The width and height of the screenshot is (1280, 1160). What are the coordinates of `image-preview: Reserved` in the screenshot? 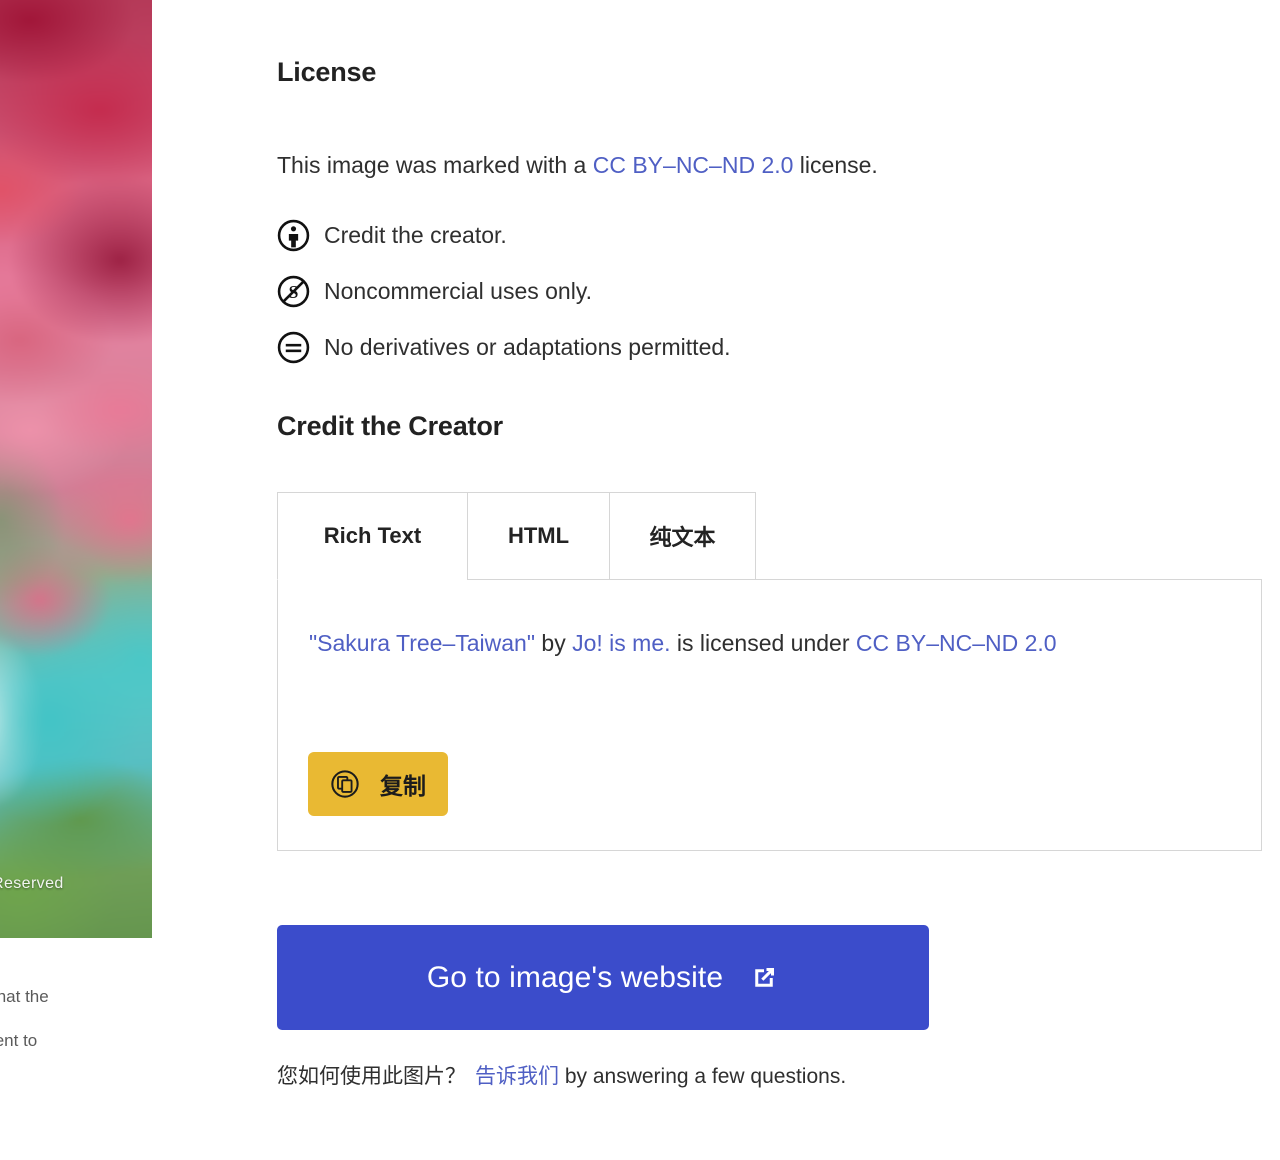 It's located at (76, 469).